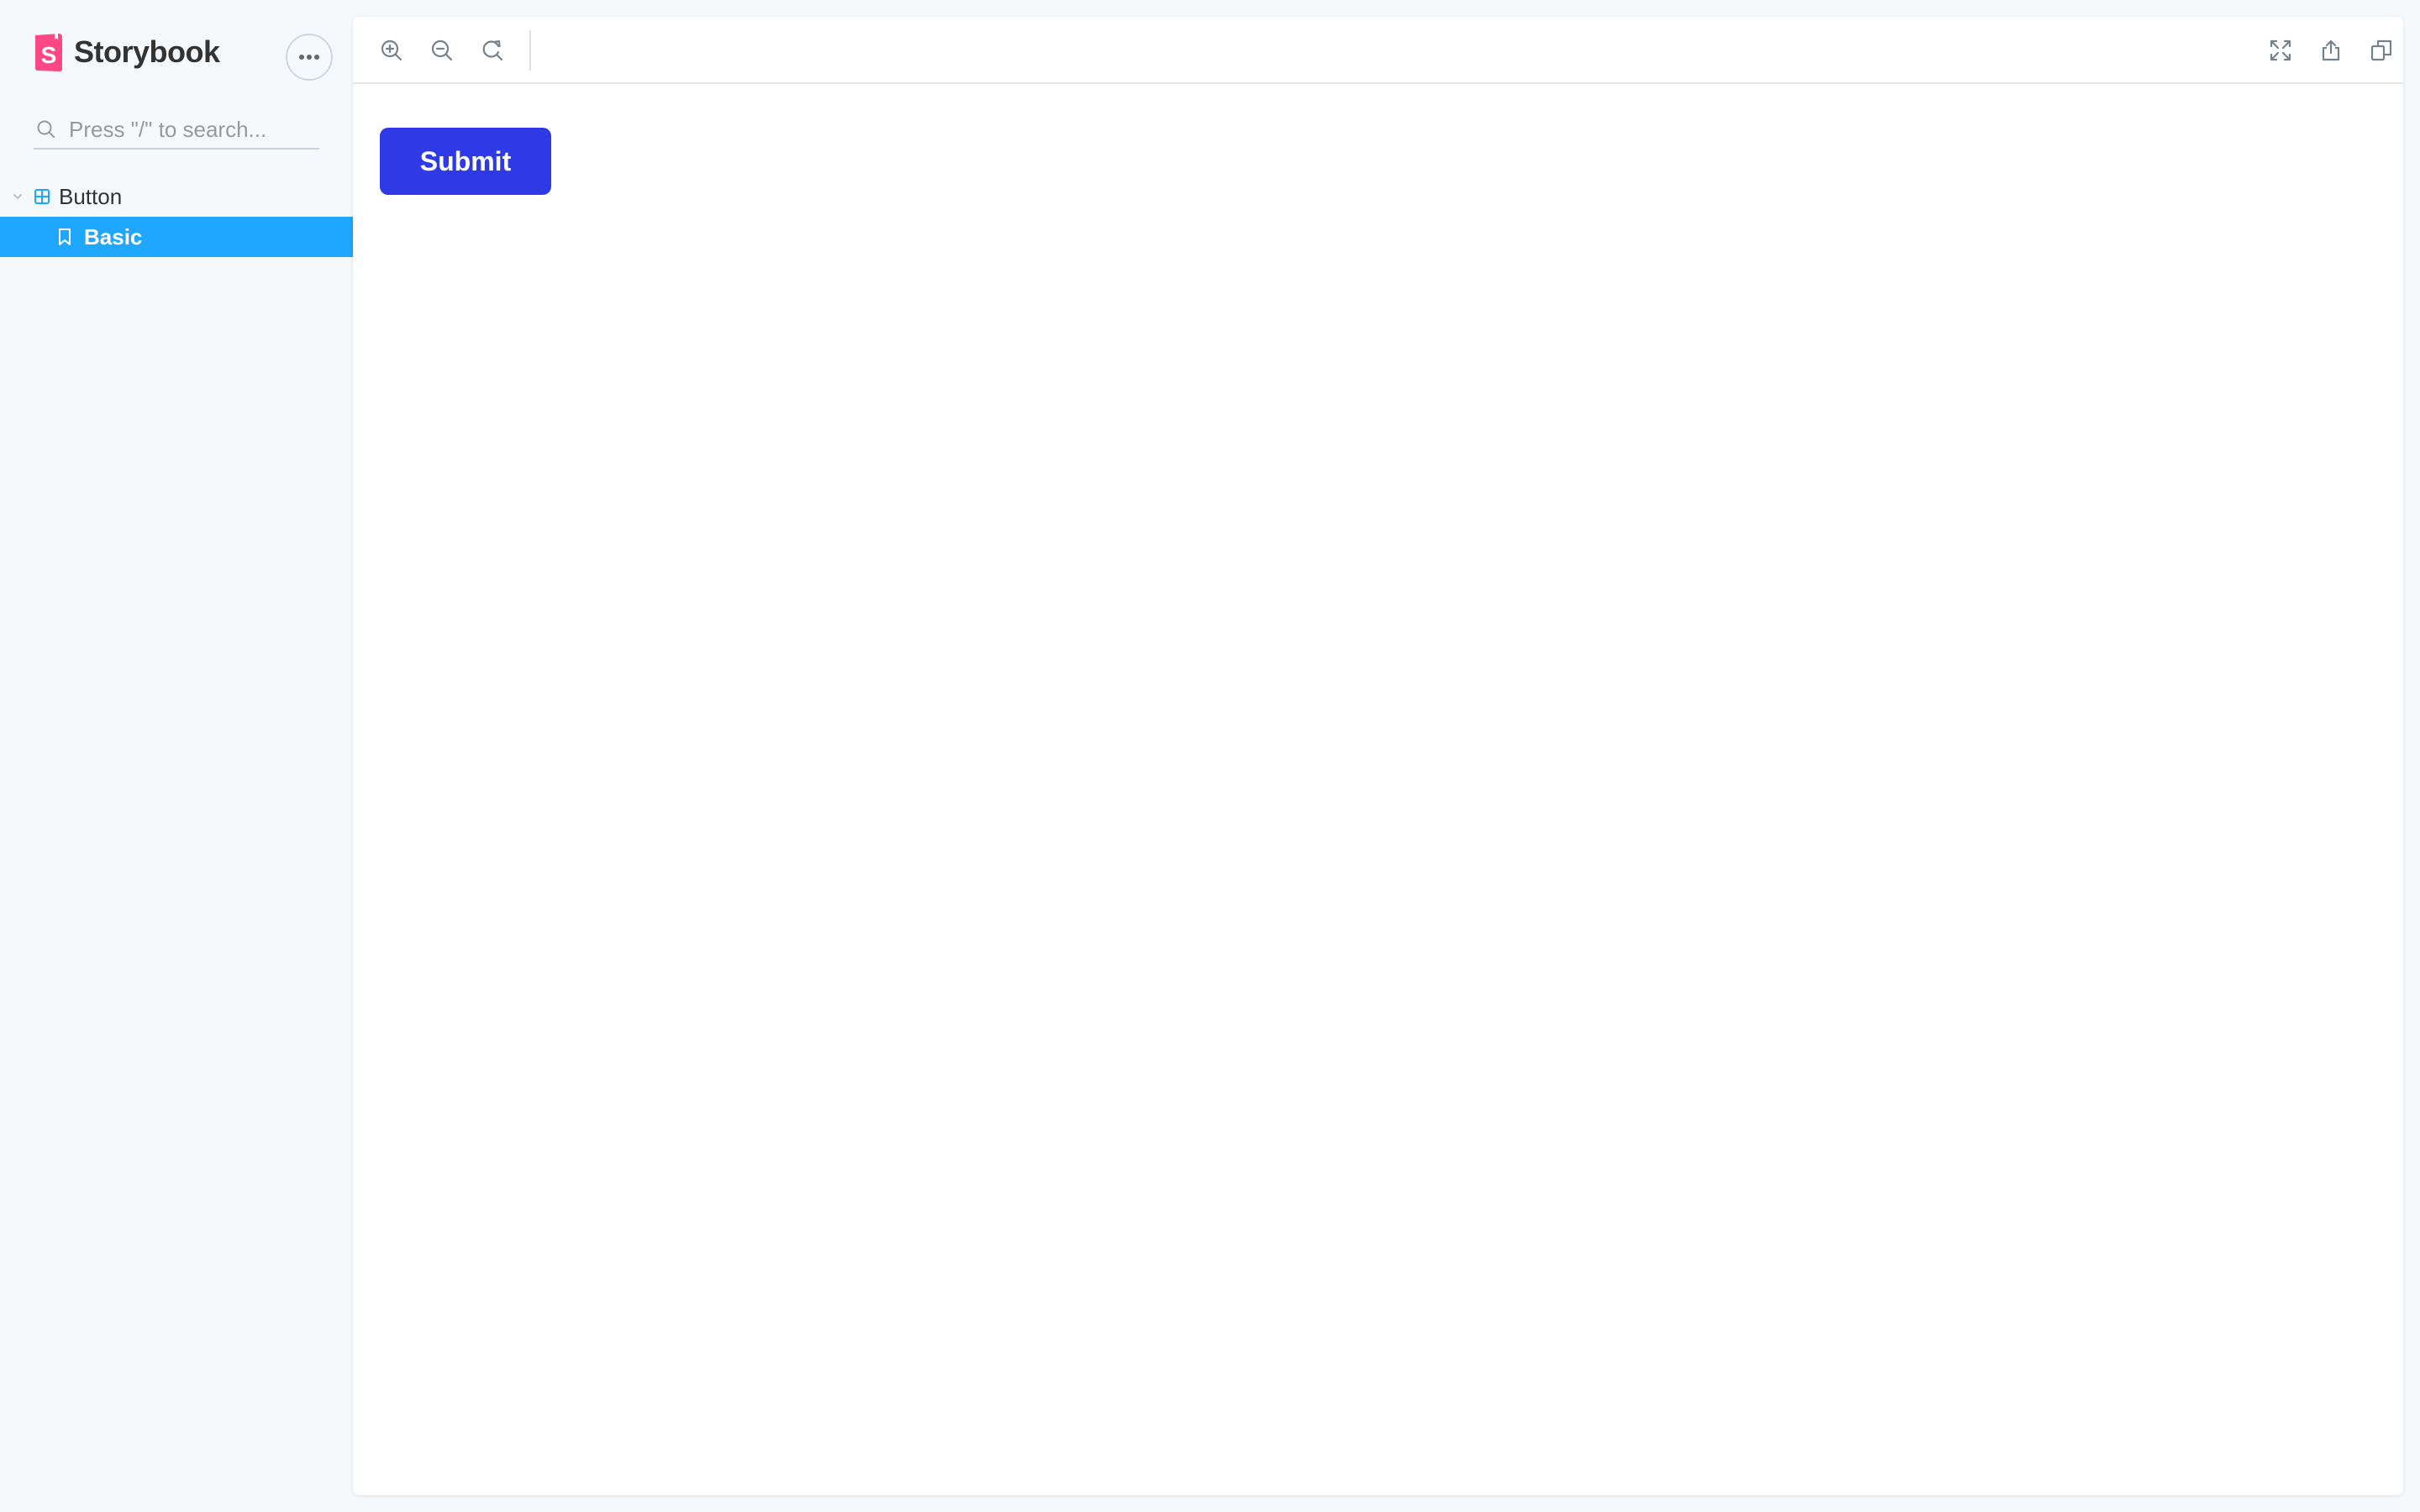 This screenshot has width=2420, height=1512. I want to click on zoom-reset-button, so click(493, 50).